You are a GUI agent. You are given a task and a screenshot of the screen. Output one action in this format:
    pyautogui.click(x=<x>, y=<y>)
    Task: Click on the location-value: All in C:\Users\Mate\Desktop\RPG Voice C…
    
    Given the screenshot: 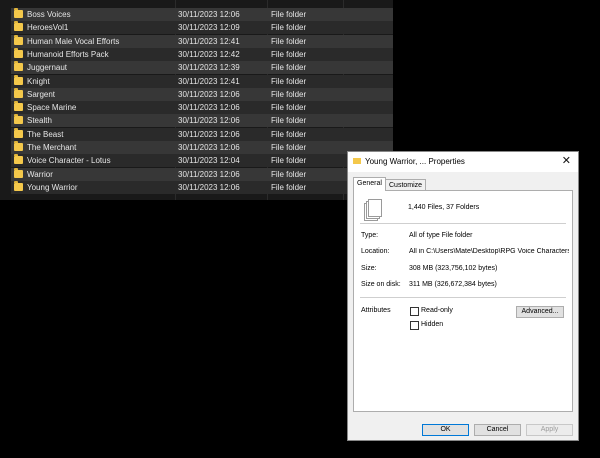 What is the action you would take?
    pyautogui.click(x=489, y=251)
    